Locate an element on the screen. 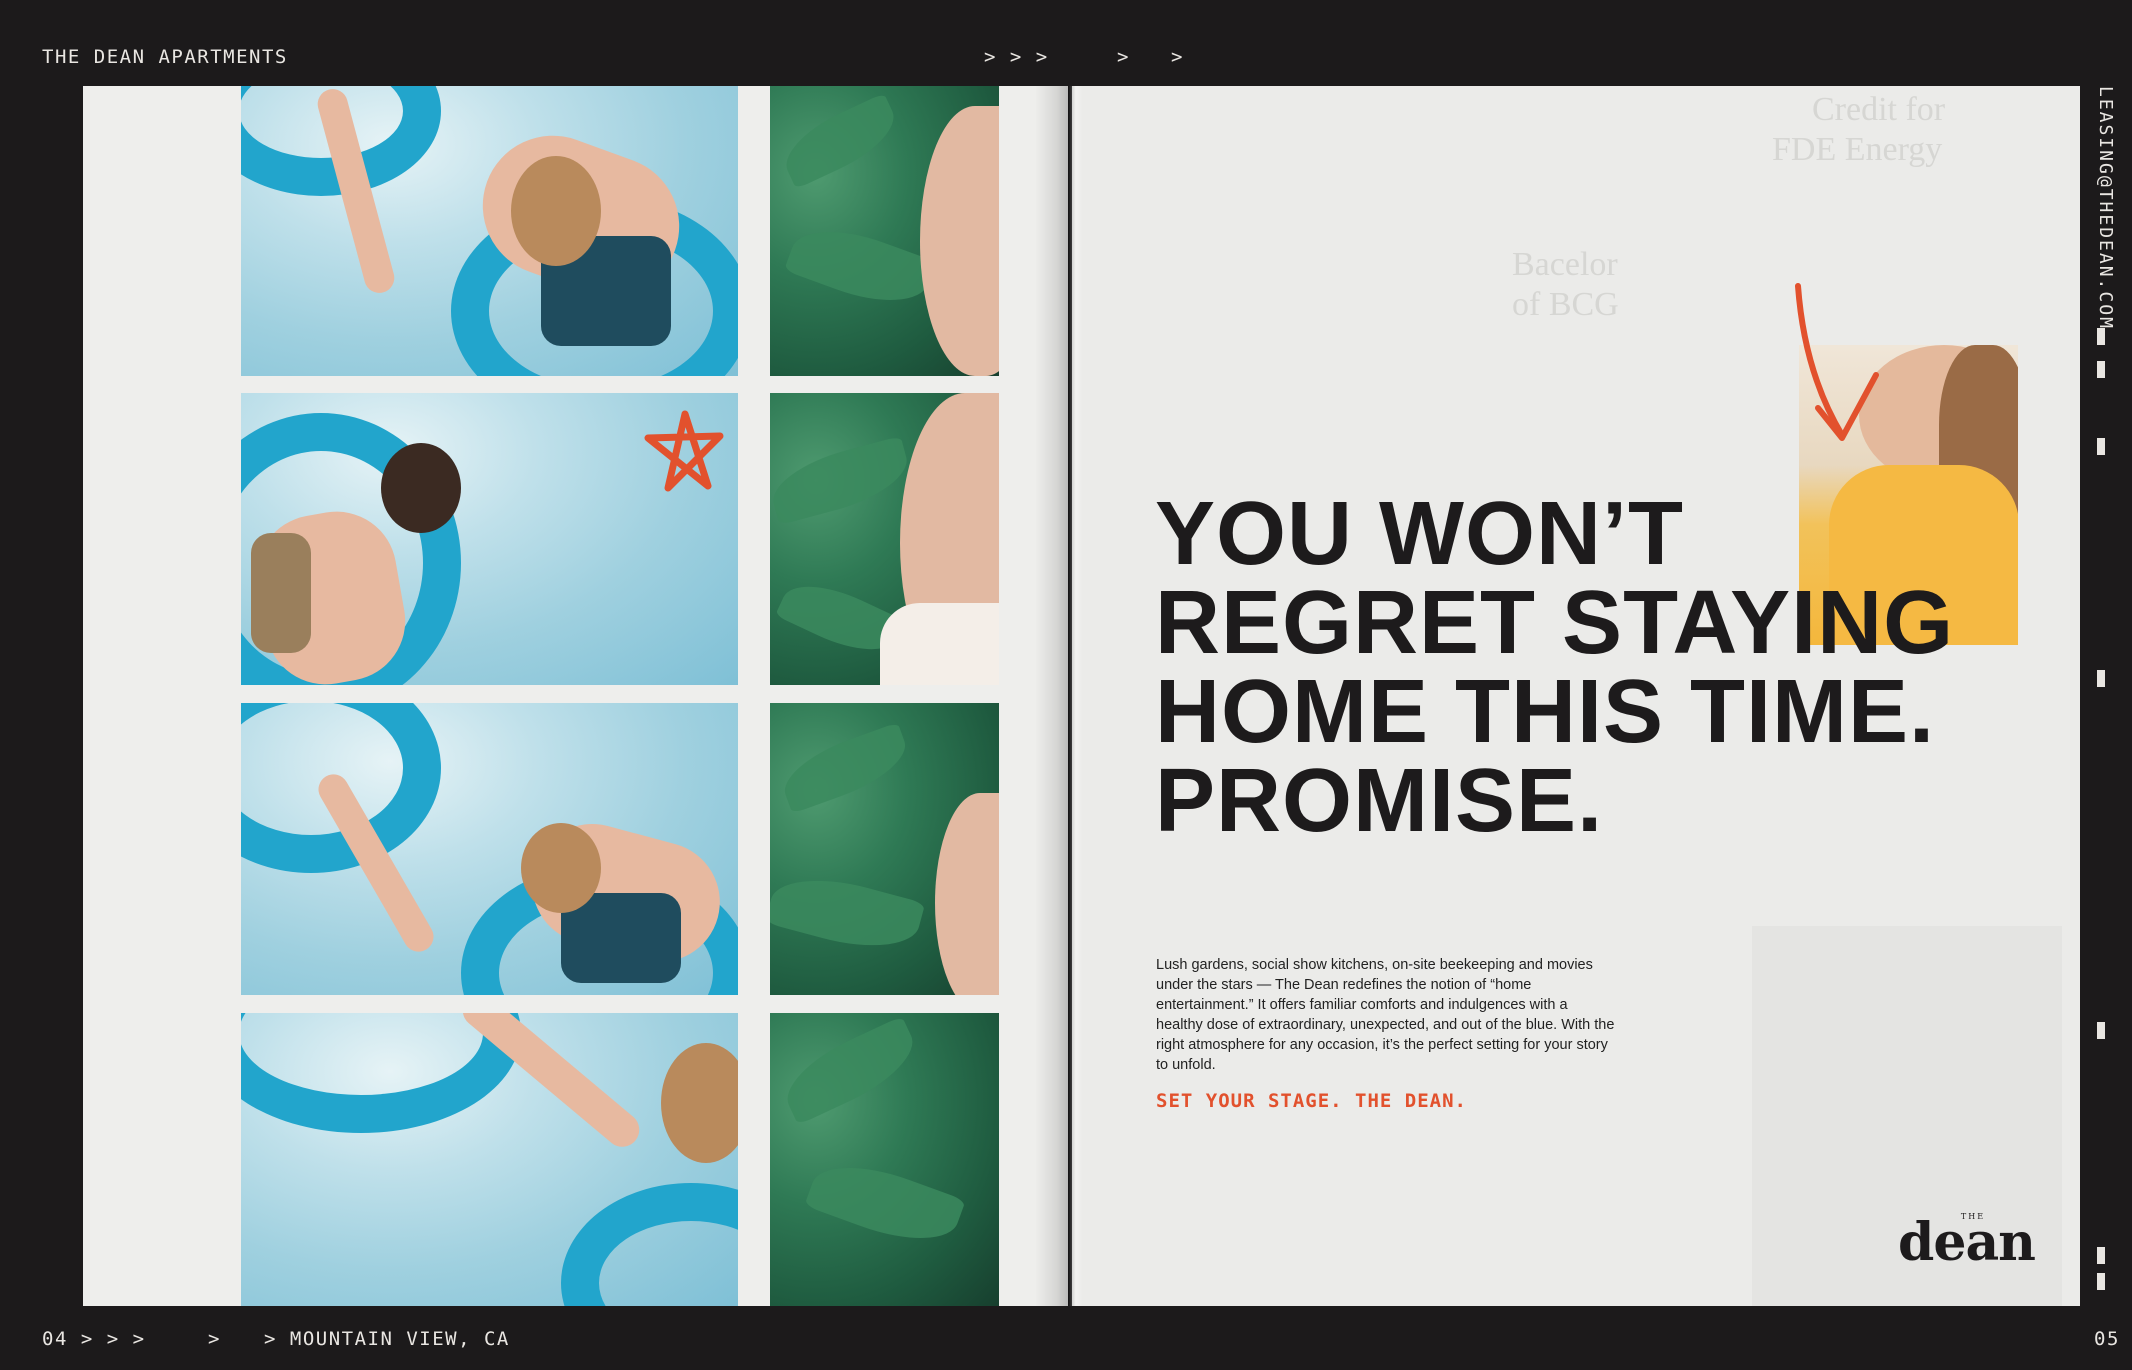 This screenshot has width=2132, height=1370. footer-page-right: 05 is located at coordinates (2107, 1339).